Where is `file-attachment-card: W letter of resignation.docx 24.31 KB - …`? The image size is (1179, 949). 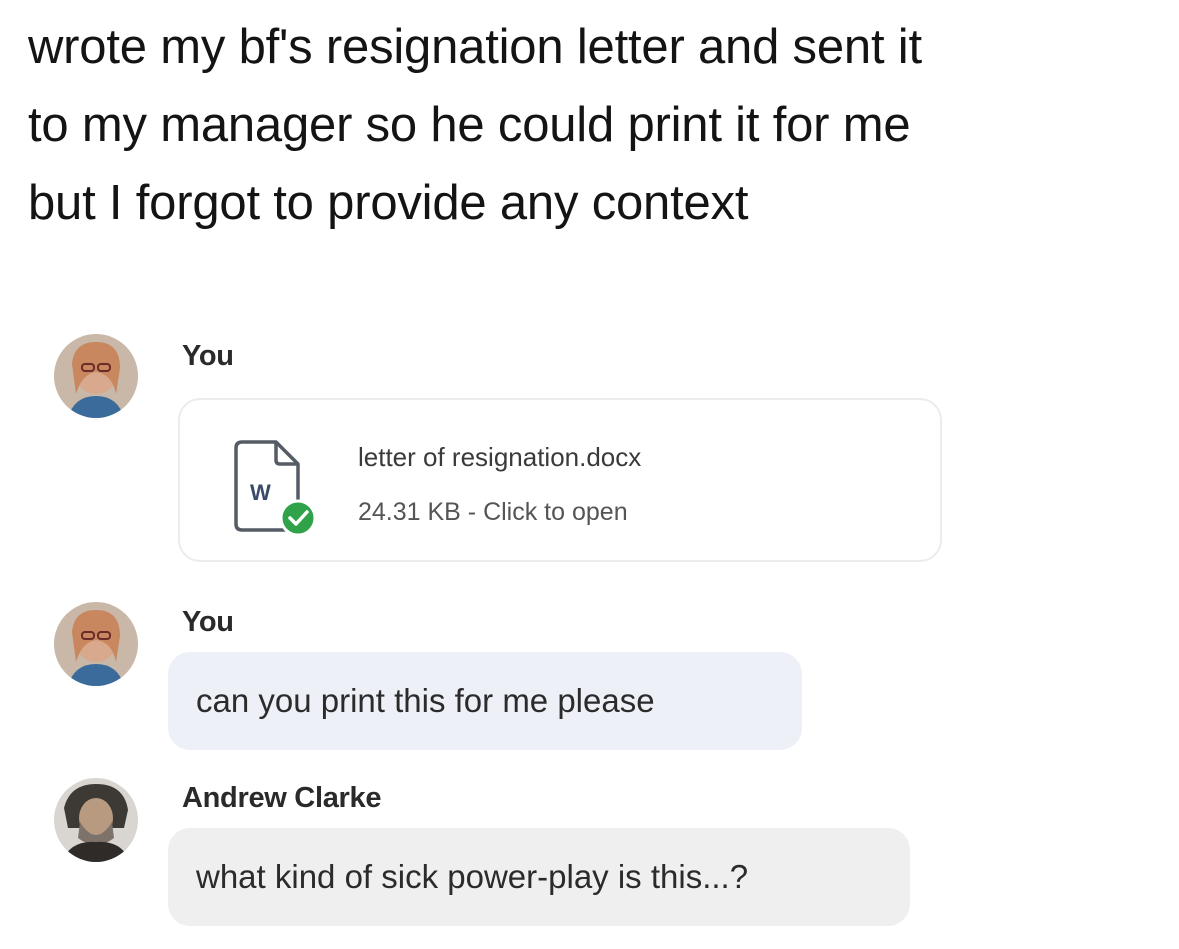
file-attachment-card: W letter of resignation.docx 24.31 KB - … is located at coordinates (560, 480).